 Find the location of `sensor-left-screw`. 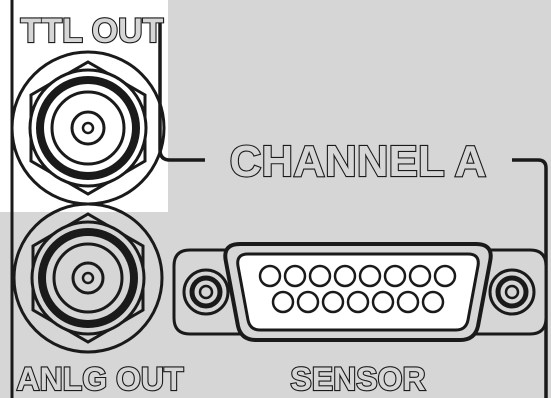

sensor-left-screw is located at coordinates (206, 292).